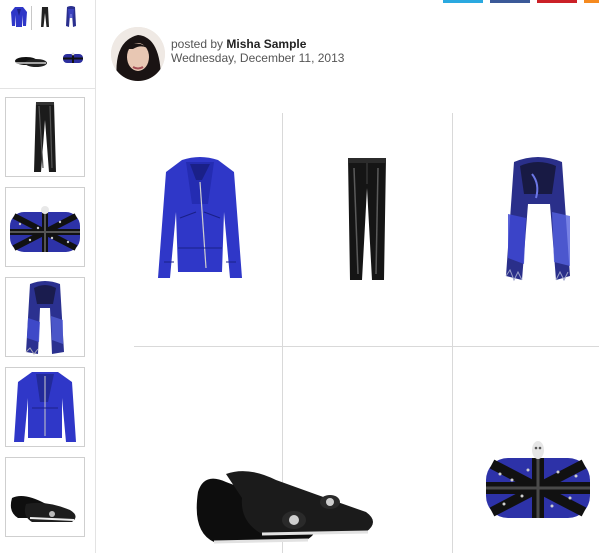  What do you see at coordinates (200, 218) in the screenshot?
I see `product-blue-biker-jacket` at bounding box center [200, 218].